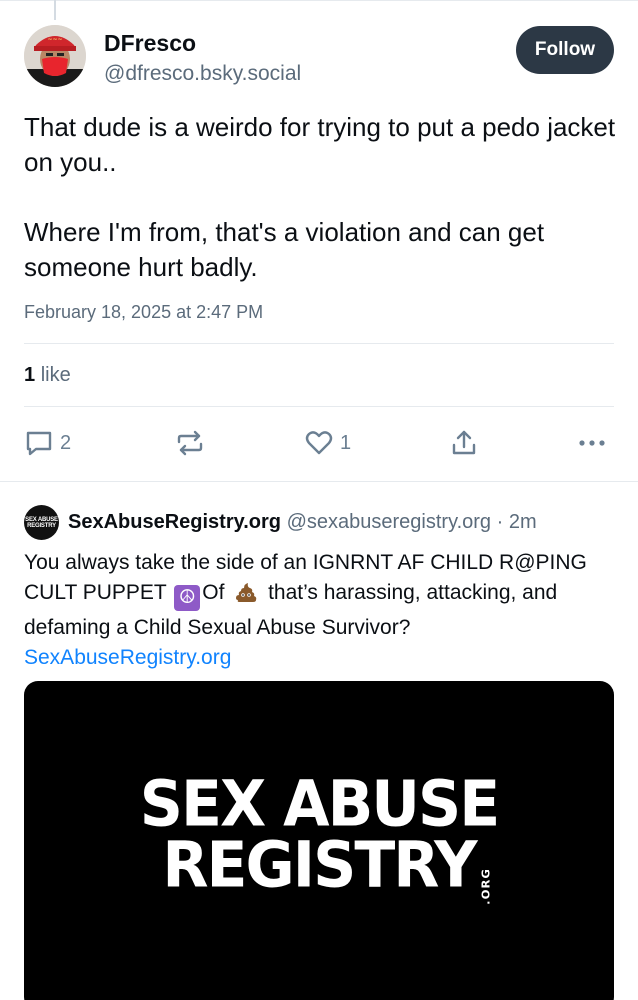 Image resolution: width=638 pixels, height=1000 pixels. Describe the element at coordinates (565, 50) in the screenshot. I see `follow-button: Follow` at that location.